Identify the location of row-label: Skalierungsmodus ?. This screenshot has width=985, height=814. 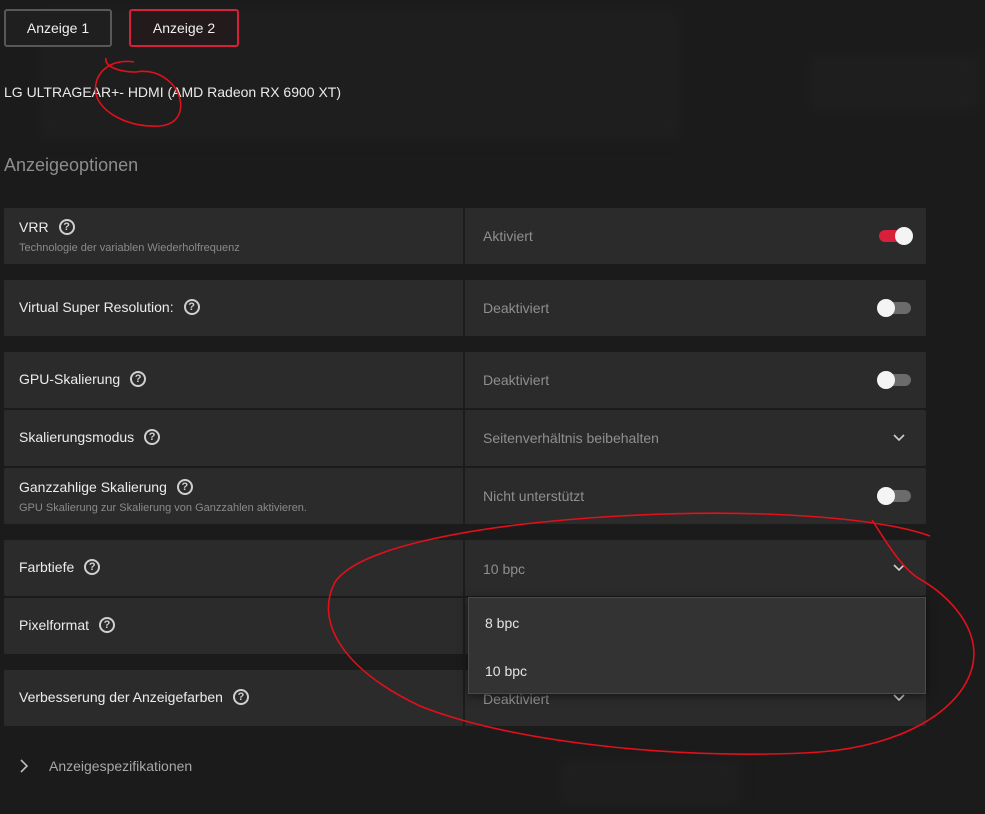
(90, 437).